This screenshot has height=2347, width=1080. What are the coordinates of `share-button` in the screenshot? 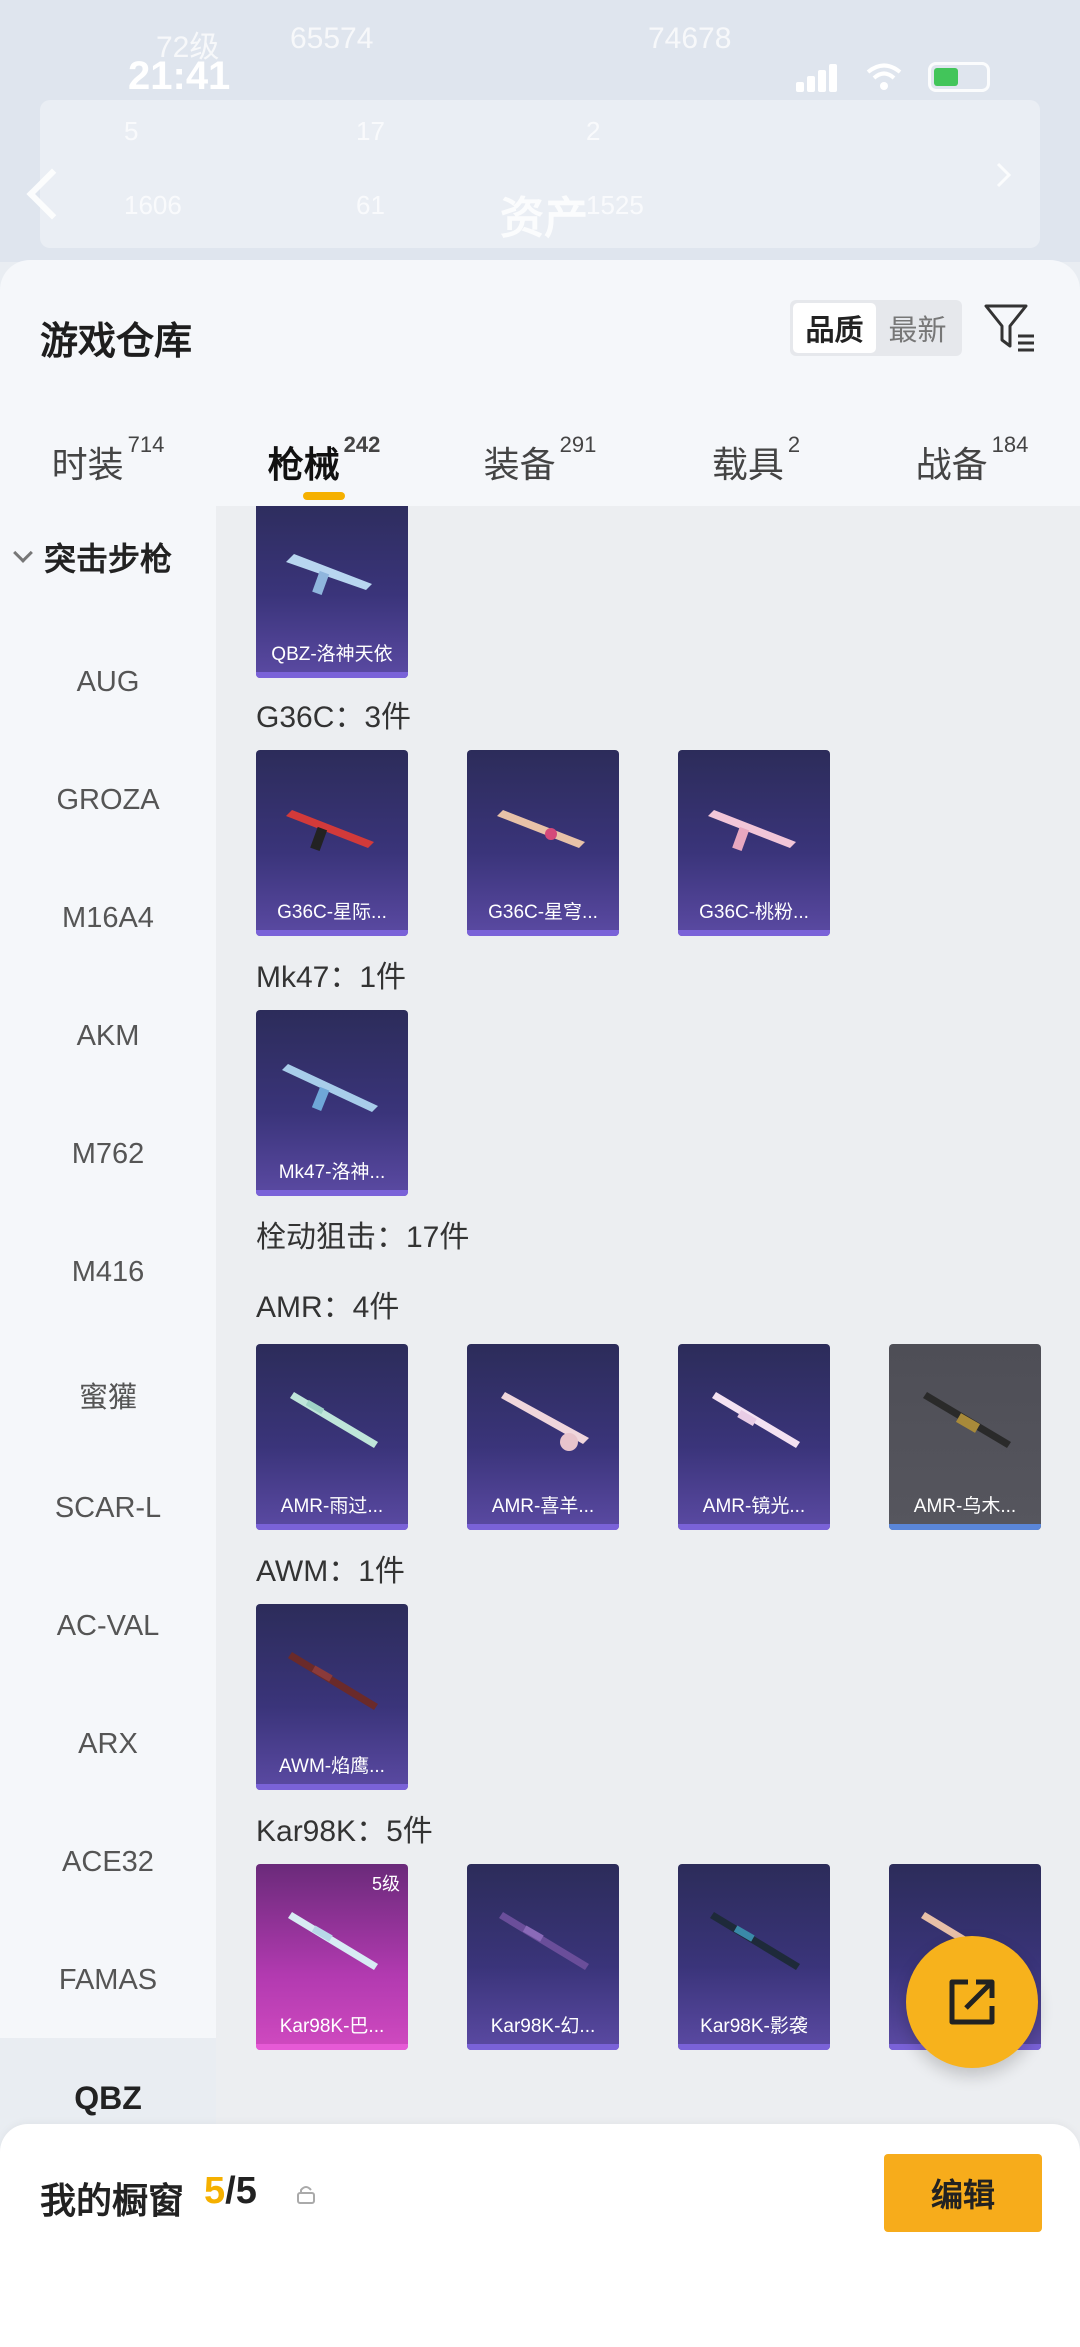 It's located at (972, 2002).